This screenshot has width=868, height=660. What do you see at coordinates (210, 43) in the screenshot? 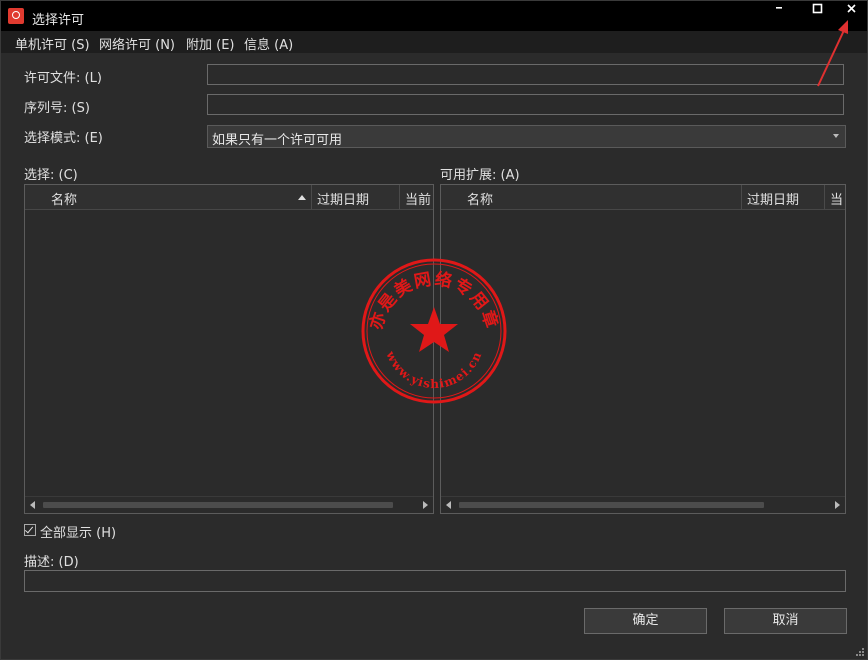
I see `menu-addon: 附加 (E)` at bounding box center [210, 43].